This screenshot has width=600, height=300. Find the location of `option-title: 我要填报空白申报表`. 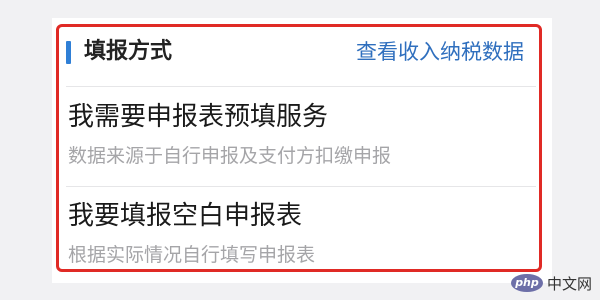

option-title: 我要填报空白申报表 is located at coordinates (185, 216).